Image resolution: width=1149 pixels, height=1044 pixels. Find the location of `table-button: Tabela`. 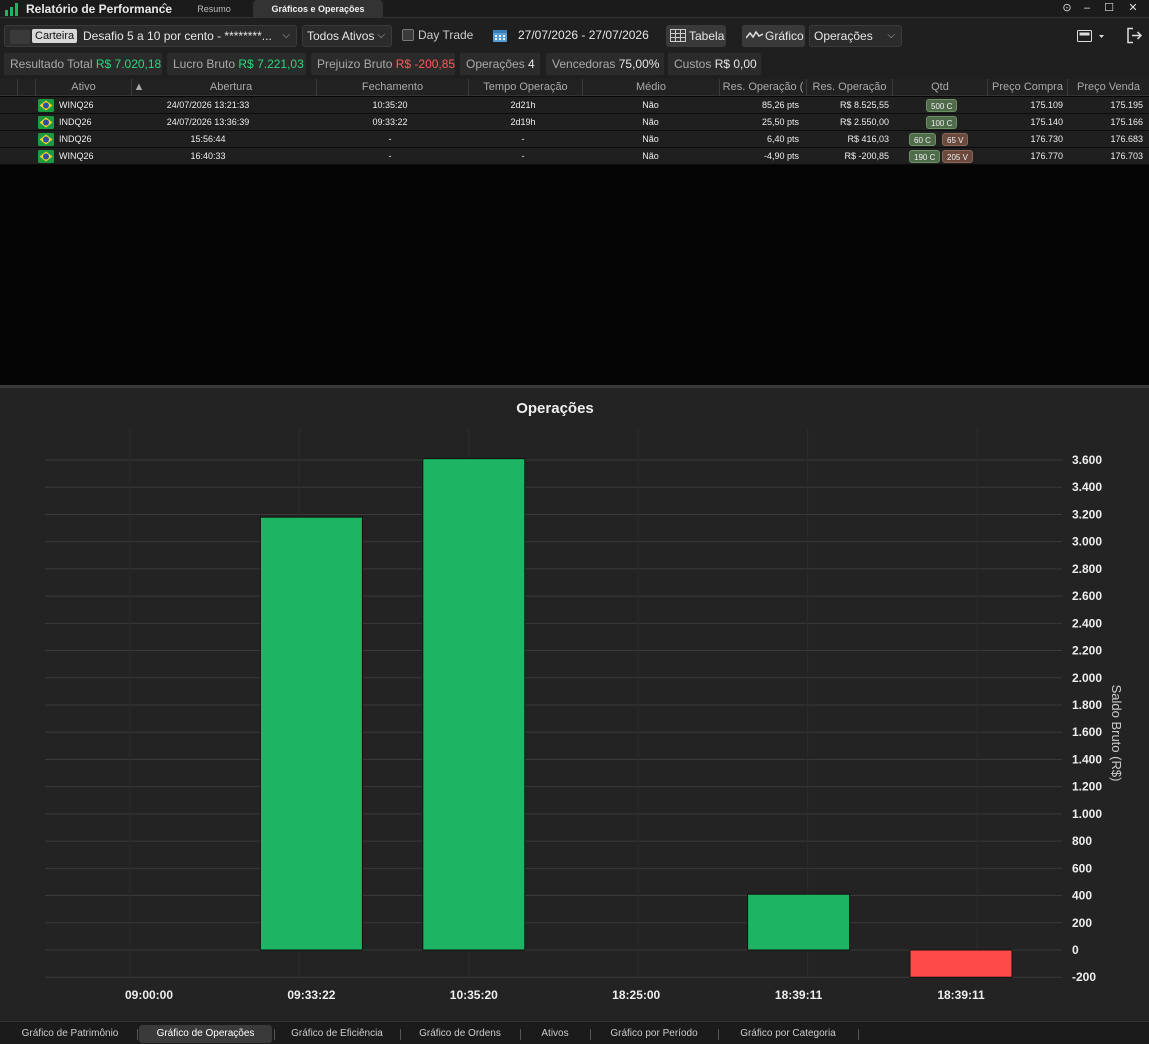

table-button: Tabela is located at coordinates (696, 36).